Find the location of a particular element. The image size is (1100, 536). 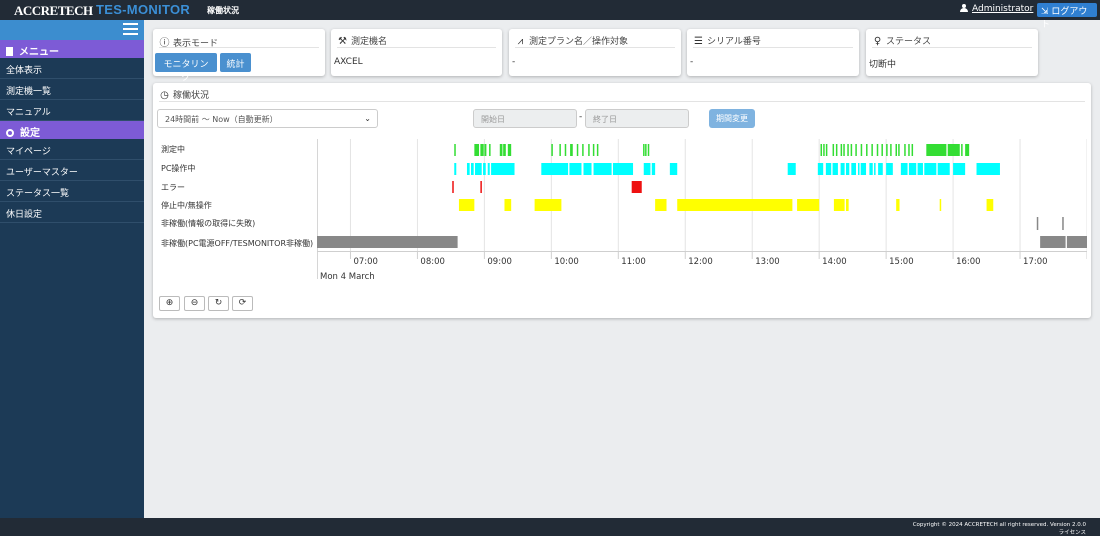

serial-value: - is located at coordinates (692, 62).